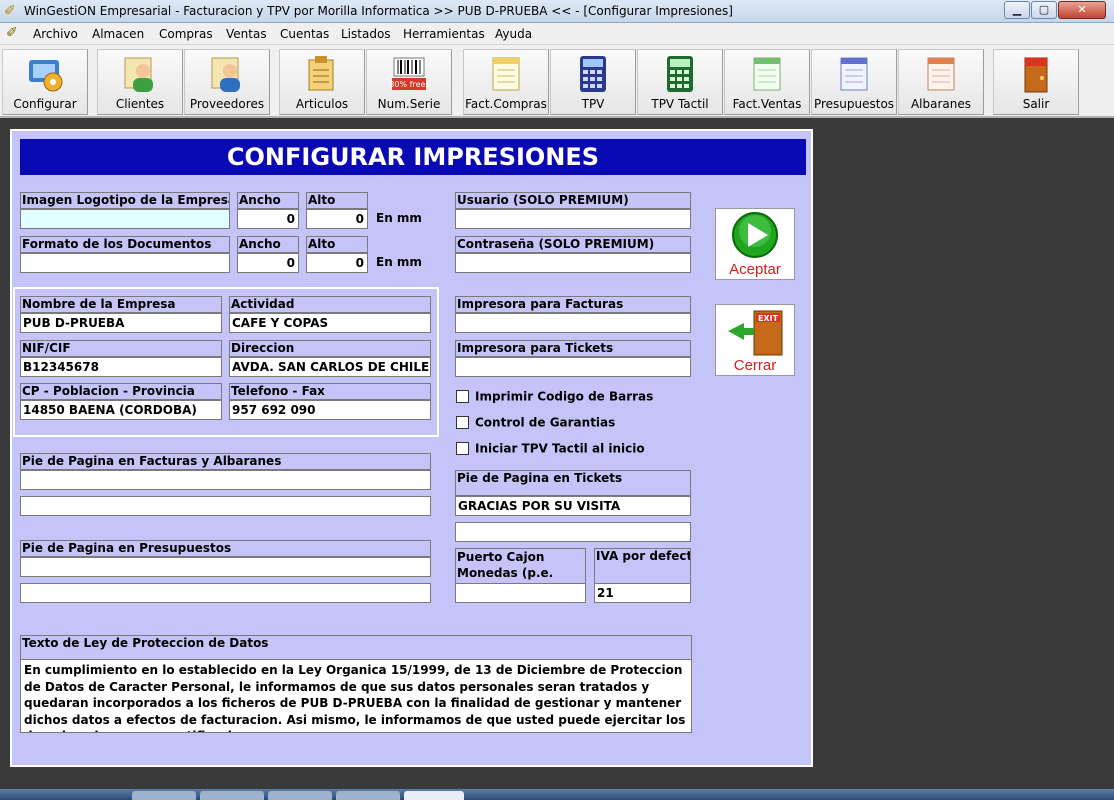 This screenshot has height=800, width=1114. Describe the element at coordinates (304, 34) in the screenshot. I see `menu-cuentas: Cuentas` at that location.